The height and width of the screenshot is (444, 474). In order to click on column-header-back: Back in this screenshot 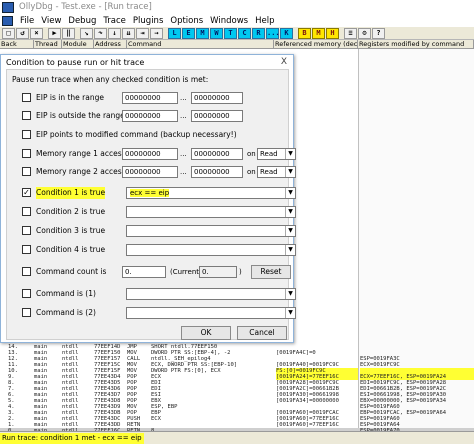, I will do `click(17, 44)`.